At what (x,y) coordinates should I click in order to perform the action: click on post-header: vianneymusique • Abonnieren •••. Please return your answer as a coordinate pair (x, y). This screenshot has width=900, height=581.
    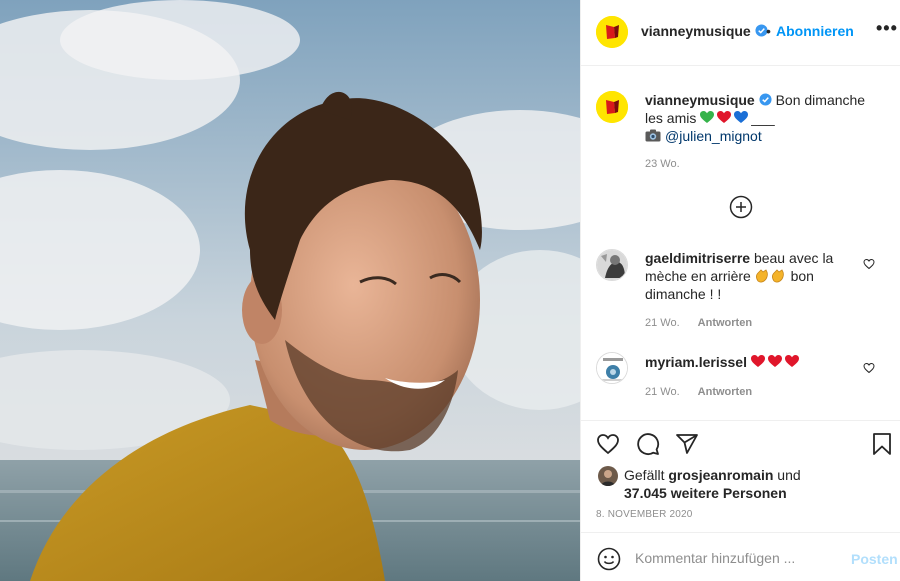
    Looking at the image, I should click on (740, 33).